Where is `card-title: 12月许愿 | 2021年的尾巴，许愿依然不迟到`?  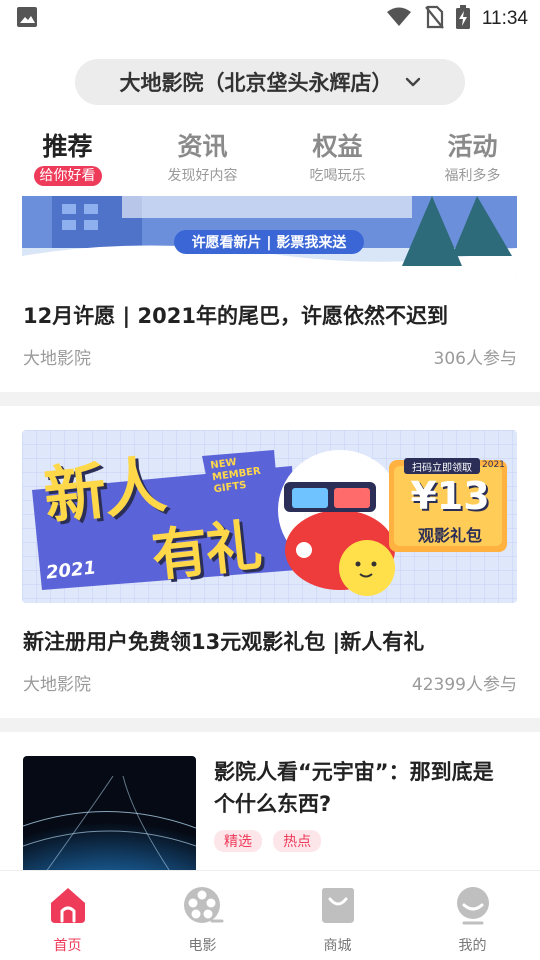 card-title: 12月许愿 | 2021年的尾巴，许愿依然不迟到 is located at coordinates (235, 316).